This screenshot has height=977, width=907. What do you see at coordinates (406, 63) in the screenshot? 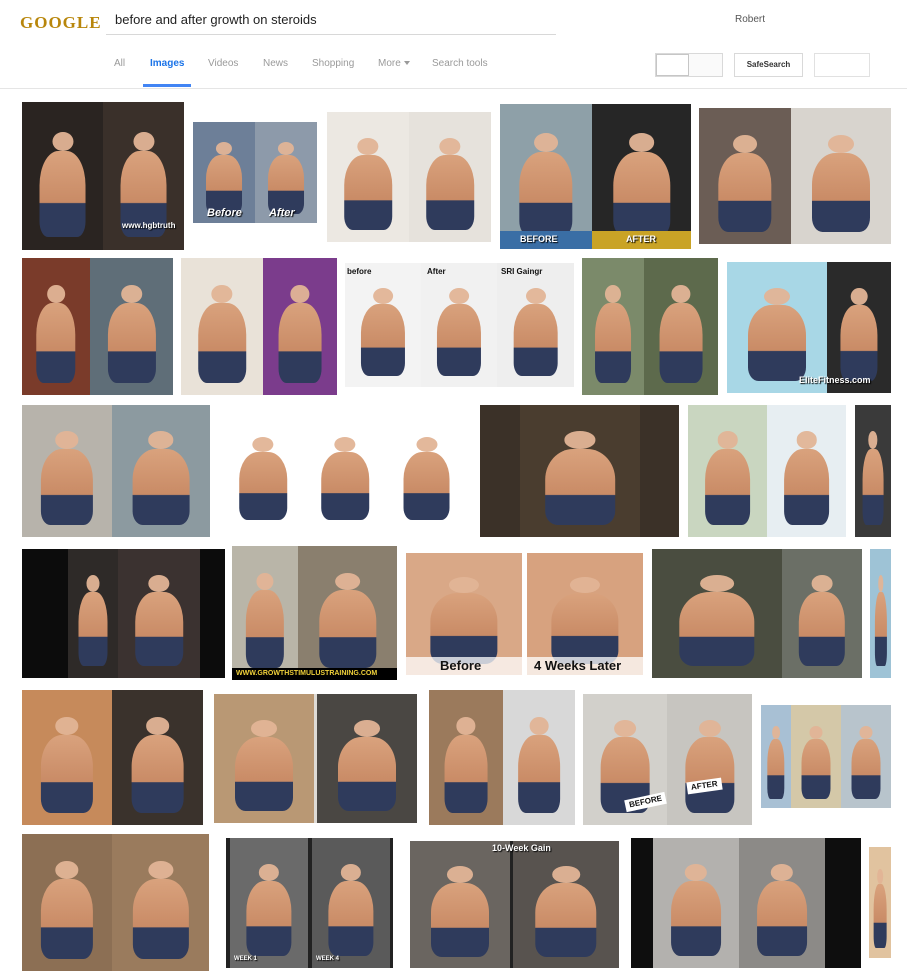
I see `caret-down-icon` at bounding box center [406, 63].